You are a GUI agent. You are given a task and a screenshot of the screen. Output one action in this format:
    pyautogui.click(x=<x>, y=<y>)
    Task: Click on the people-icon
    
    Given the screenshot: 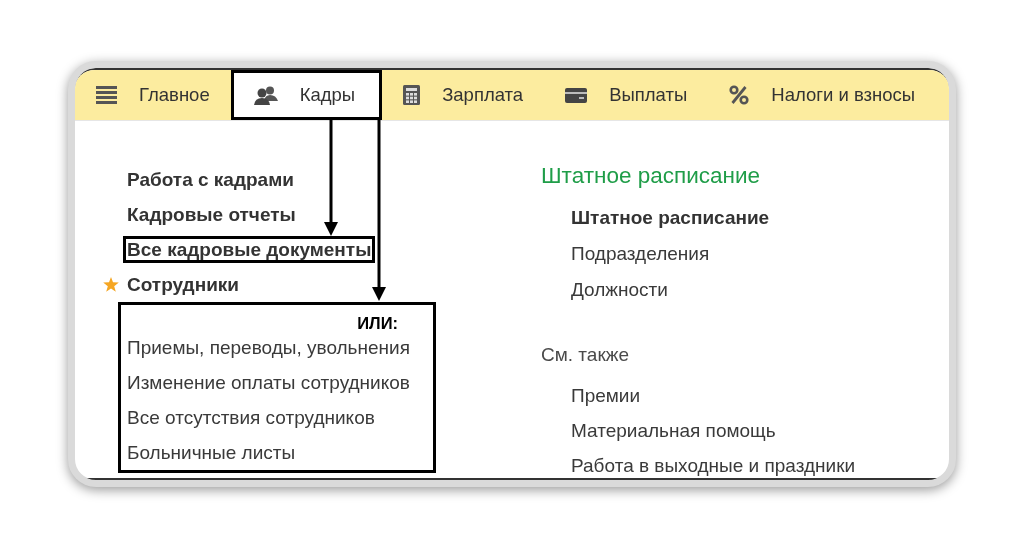 What is the action you would take?
    pyautogui.click(x=265, y=95)
    